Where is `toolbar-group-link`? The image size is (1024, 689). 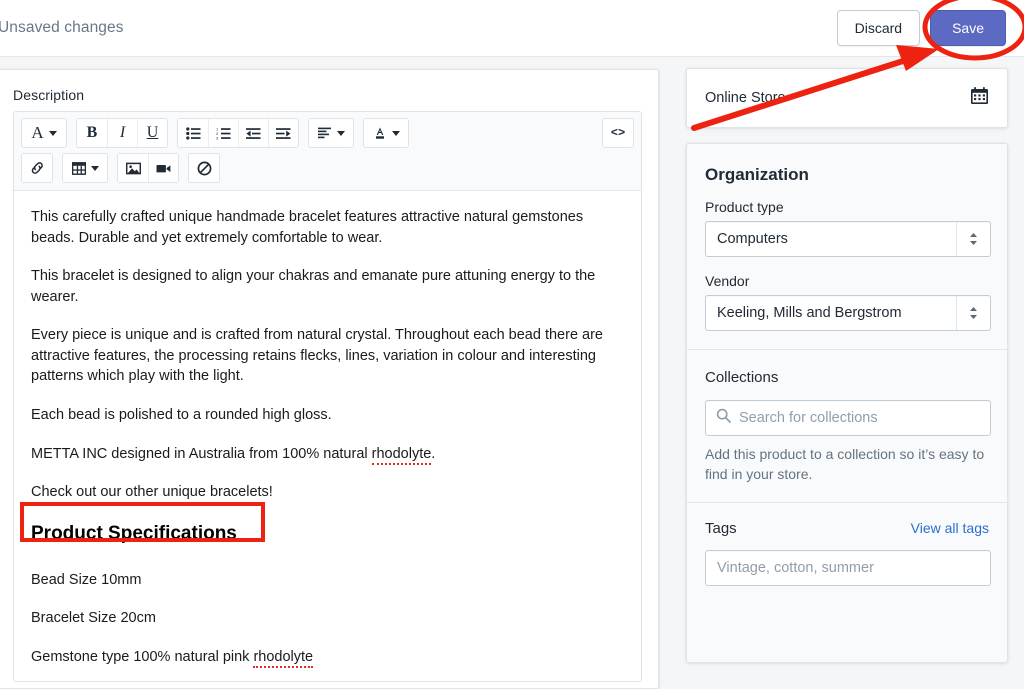 toolbar-group-link is located at coordinates (37, 168).